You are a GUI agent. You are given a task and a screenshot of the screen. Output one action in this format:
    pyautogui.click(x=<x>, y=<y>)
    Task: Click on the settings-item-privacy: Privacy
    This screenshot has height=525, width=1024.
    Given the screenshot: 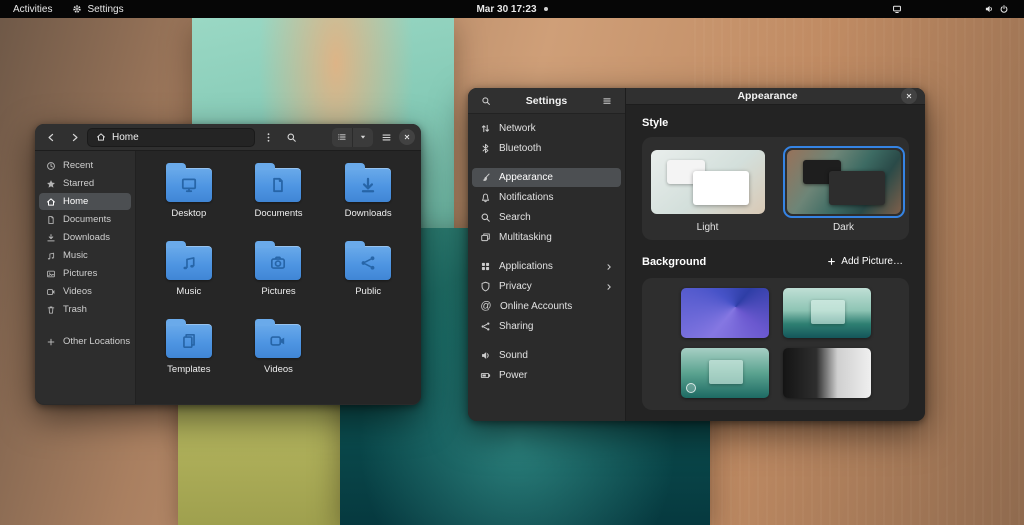 What is the action you would take?
    pyautogui.click(x=546, y=286)
    